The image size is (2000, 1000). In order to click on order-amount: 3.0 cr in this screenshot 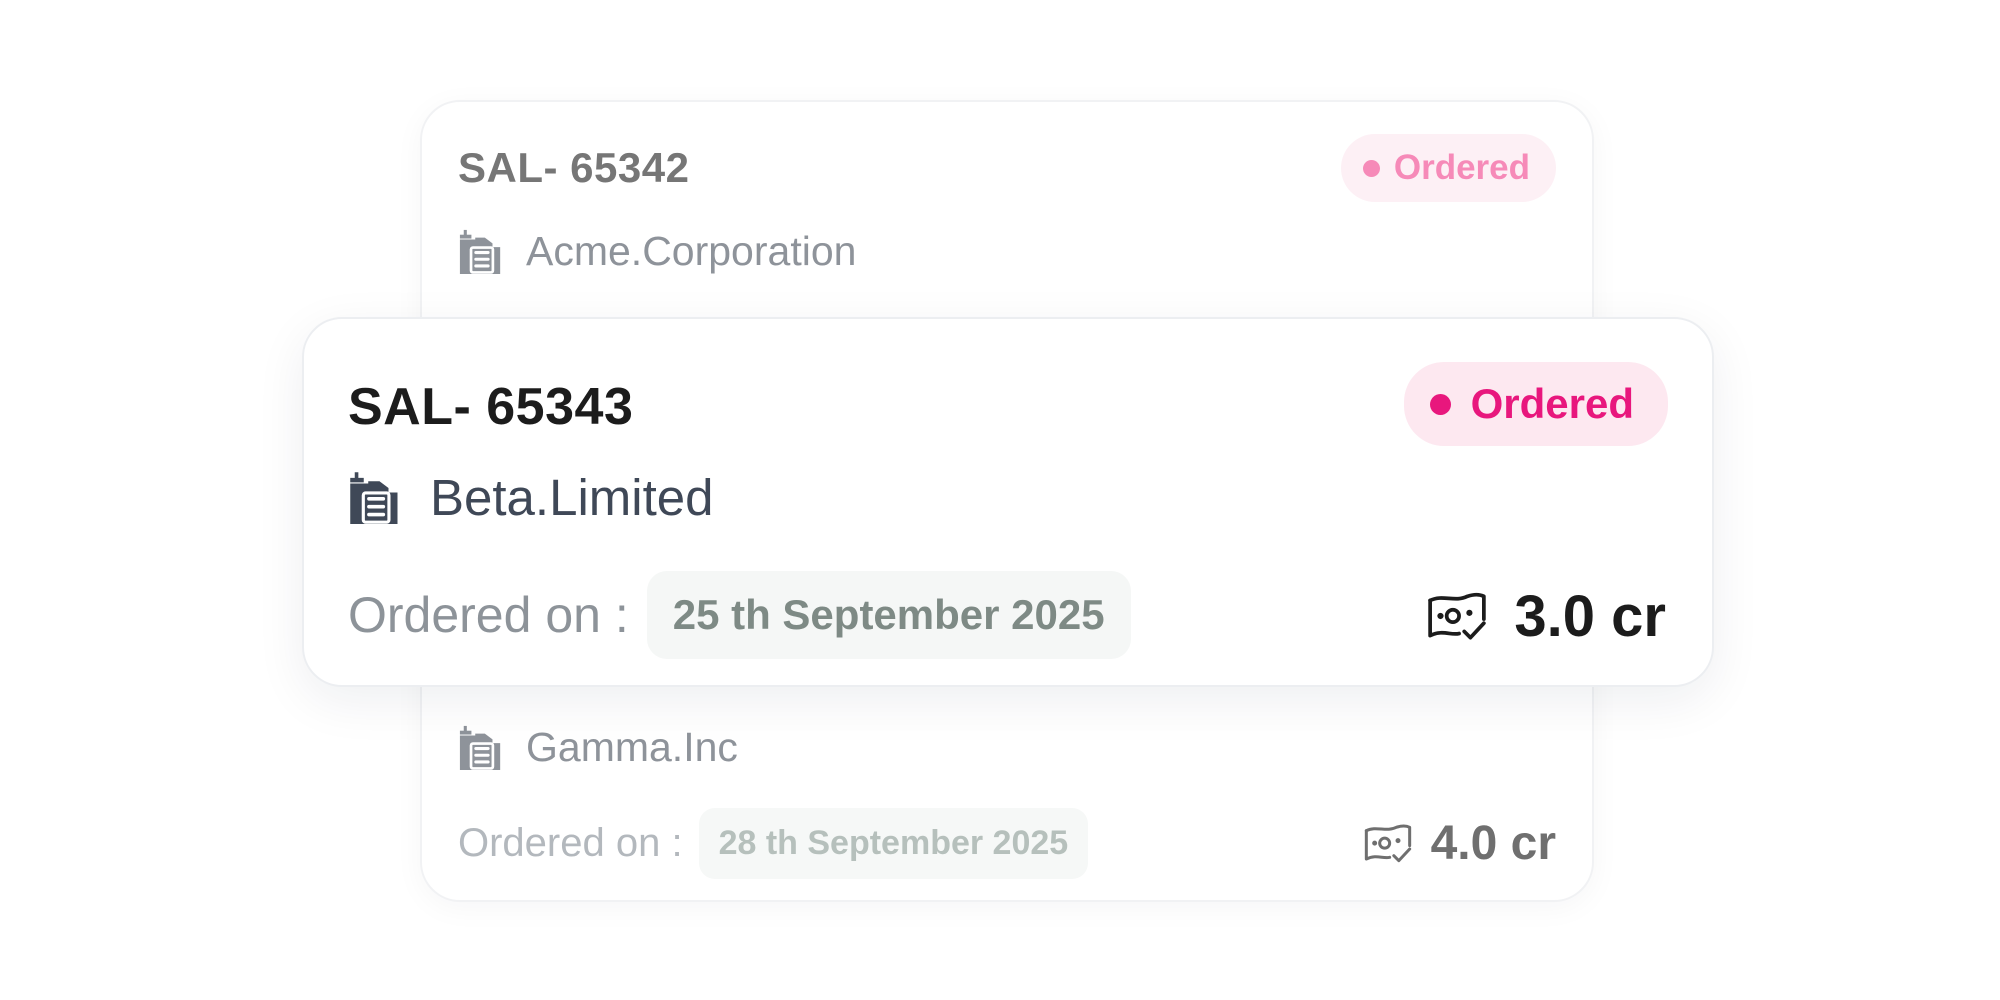, I will do `click(1546, 616)`.